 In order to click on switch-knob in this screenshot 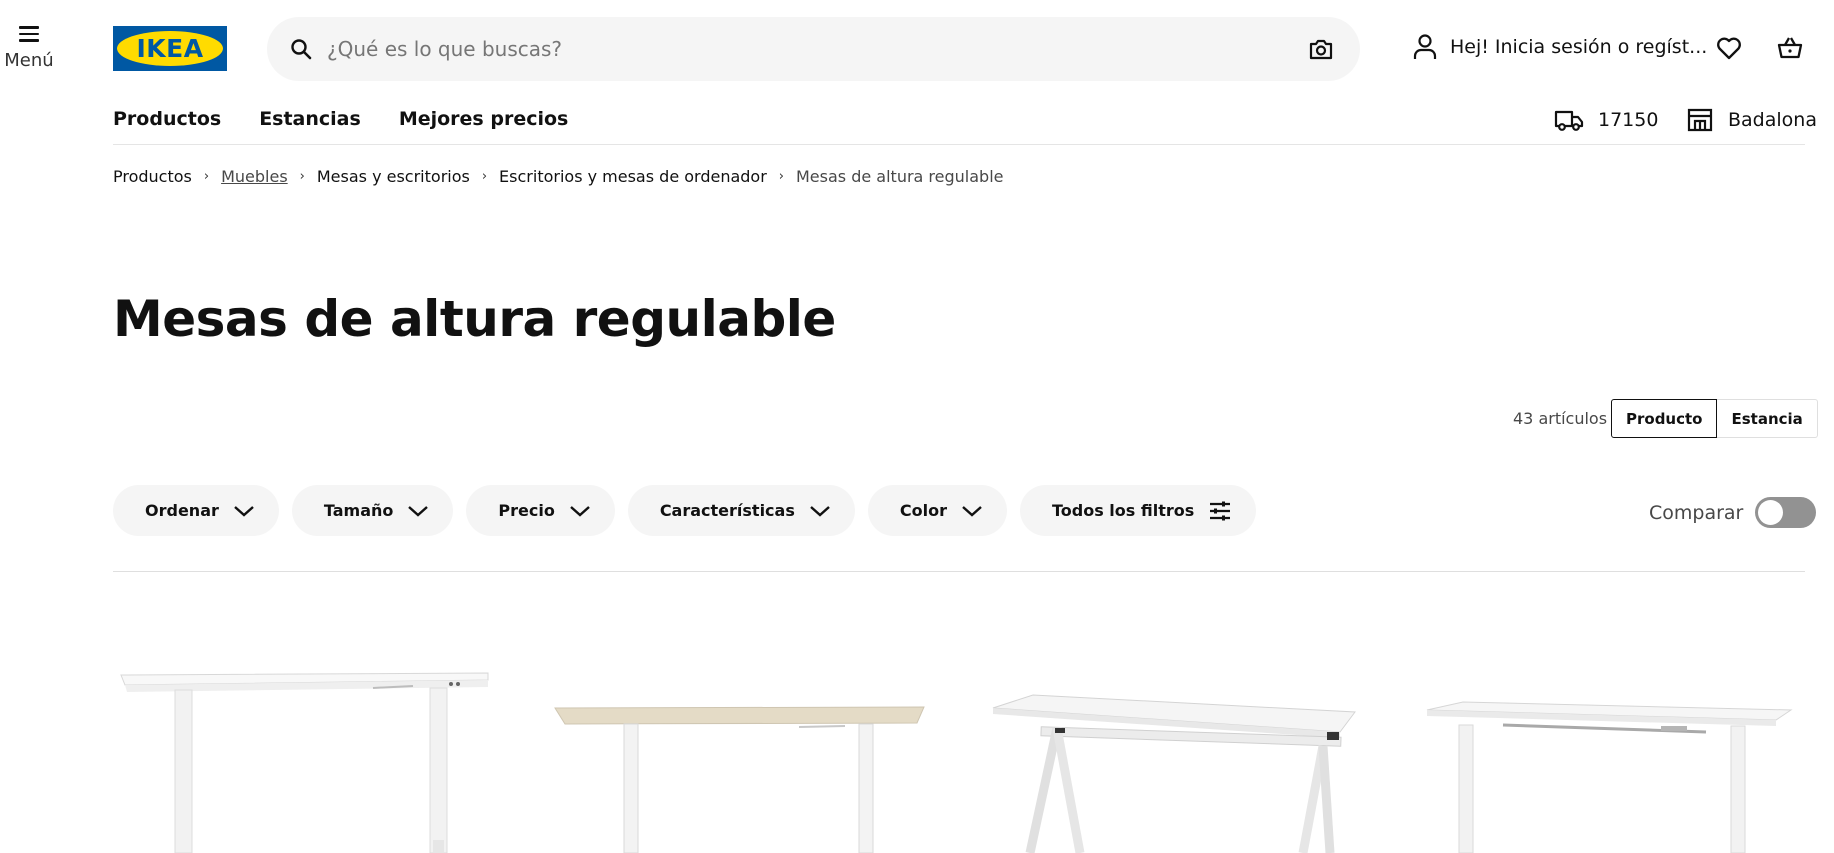, I will do `click(1771, 512)`.